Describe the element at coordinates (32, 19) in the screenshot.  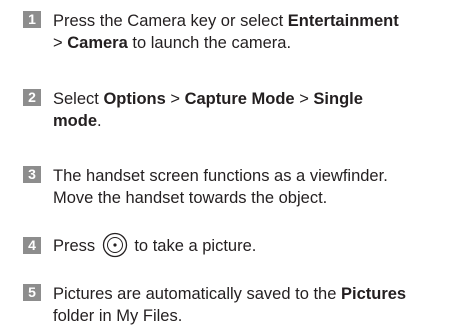
I see `step-number-badge: 1` at that location.